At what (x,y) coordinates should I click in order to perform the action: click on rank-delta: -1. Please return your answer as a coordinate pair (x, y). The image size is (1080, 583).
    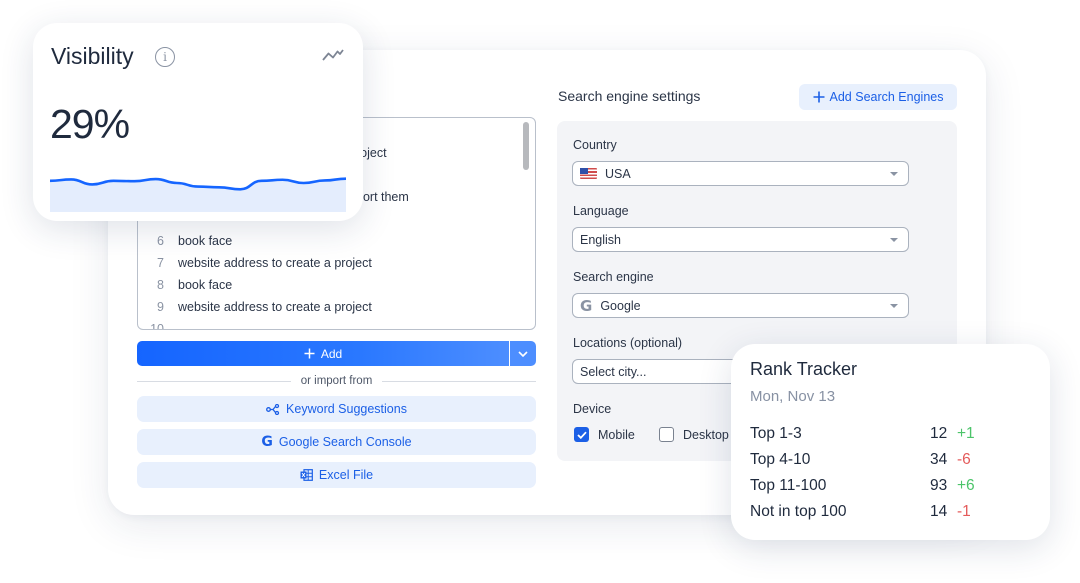
    Looking at the image, I should click on (964, 511).